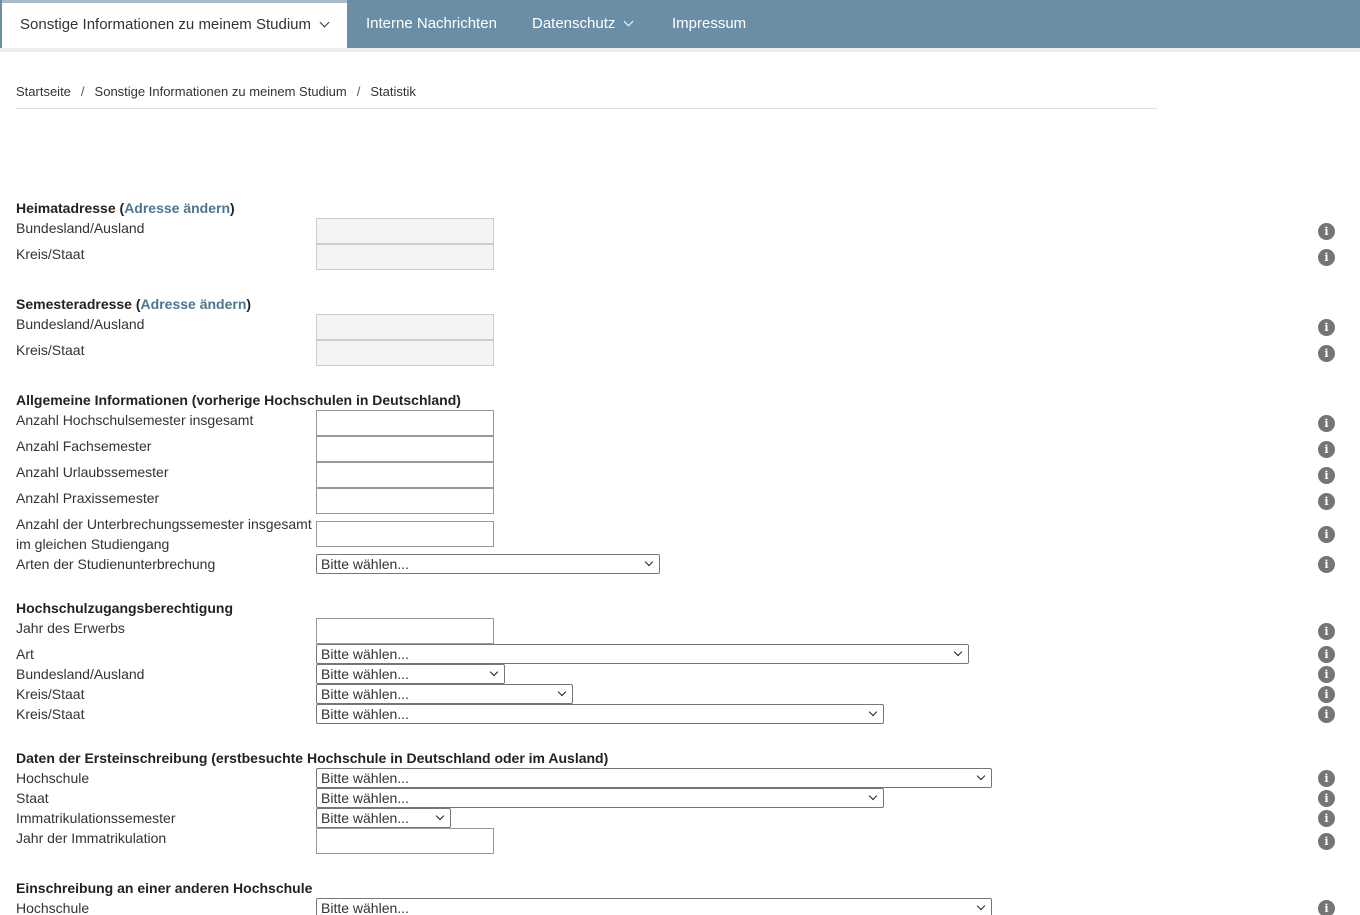 This screenshot has height=915, width=1360. I want to click on fachsemester-input, so click(405, 449).